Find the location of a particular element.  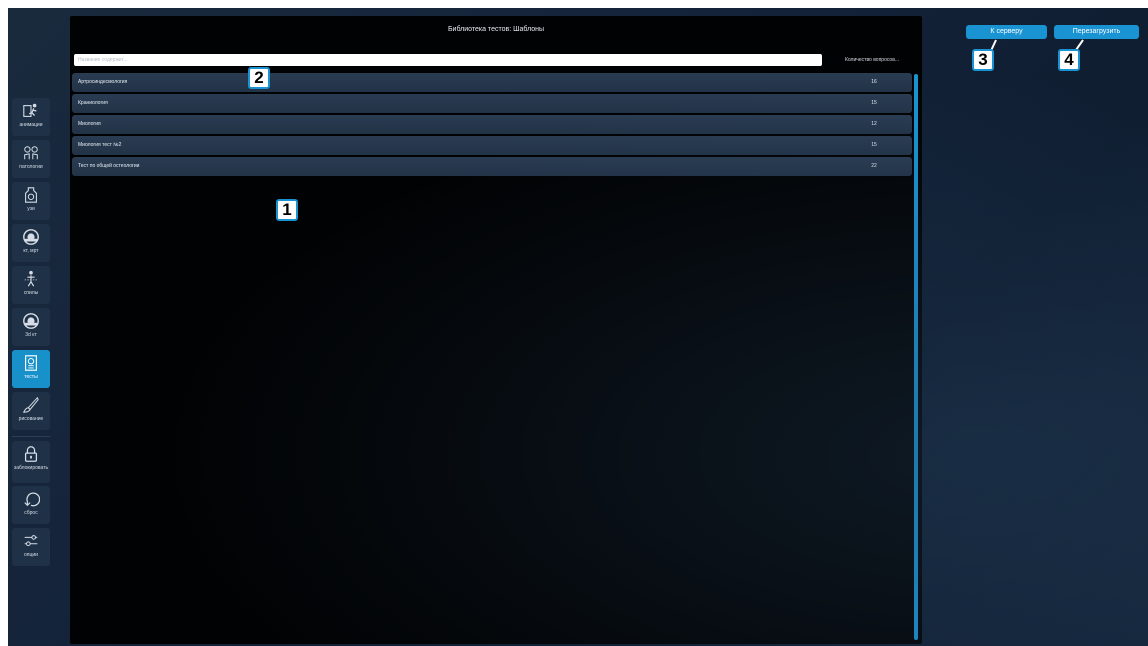

test-name: Краниология is located at coordinates (93, 103).